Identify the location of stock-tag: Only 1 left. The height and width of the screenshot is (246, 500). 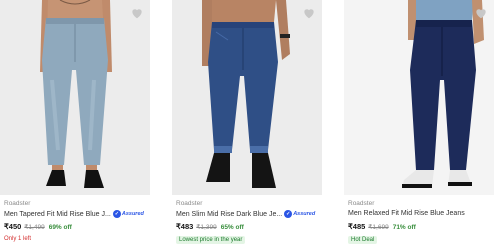
(18, 239).